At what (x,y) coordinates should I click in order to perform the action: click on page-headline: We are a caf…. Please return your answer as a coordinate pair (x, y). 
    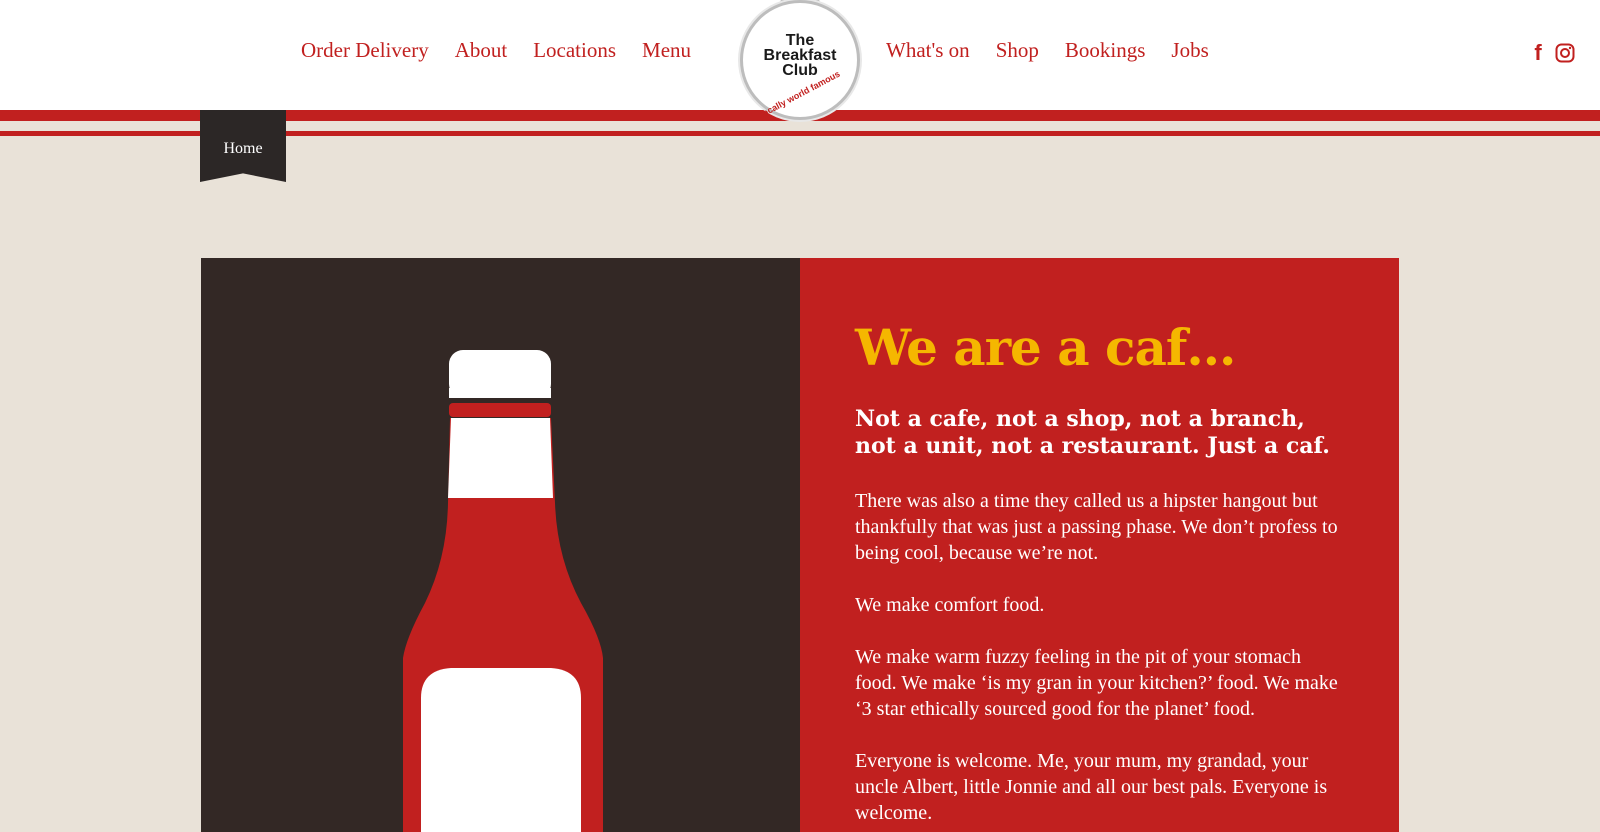
    Looking at the image, I should click on (1045, 347).